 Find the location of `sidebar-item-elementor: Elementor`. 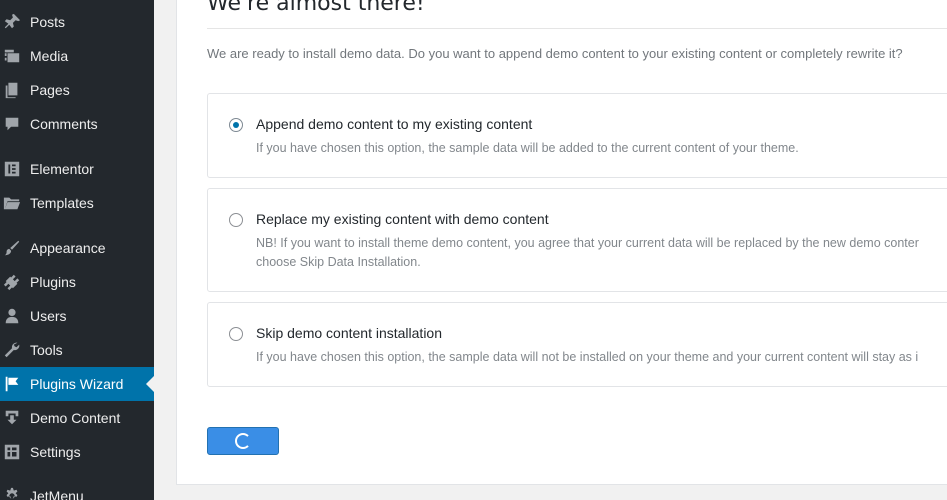

sidebar-item-elementor: Elementor is located at coordinates (77, 169).